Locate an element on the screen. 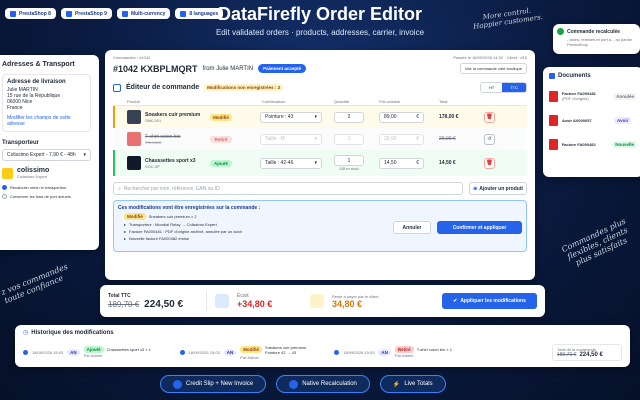 The height and width of the screenshot is (400, 640). language-icon is located at coordinates (183, 13).